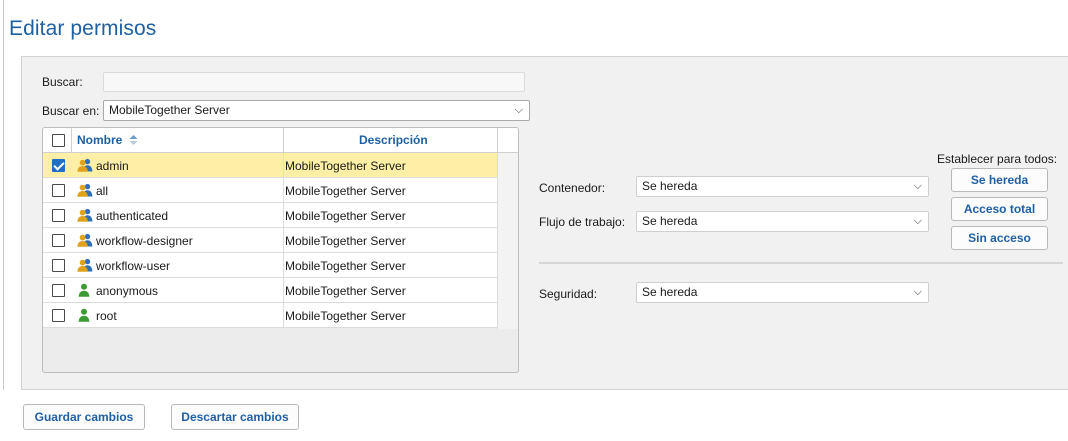 This screenshot has width=1068, height=441. What do you see at coordinates (572, 188) in the screenshot?
I see `container-label: Contenedor:` at bounding box center [572, 188].